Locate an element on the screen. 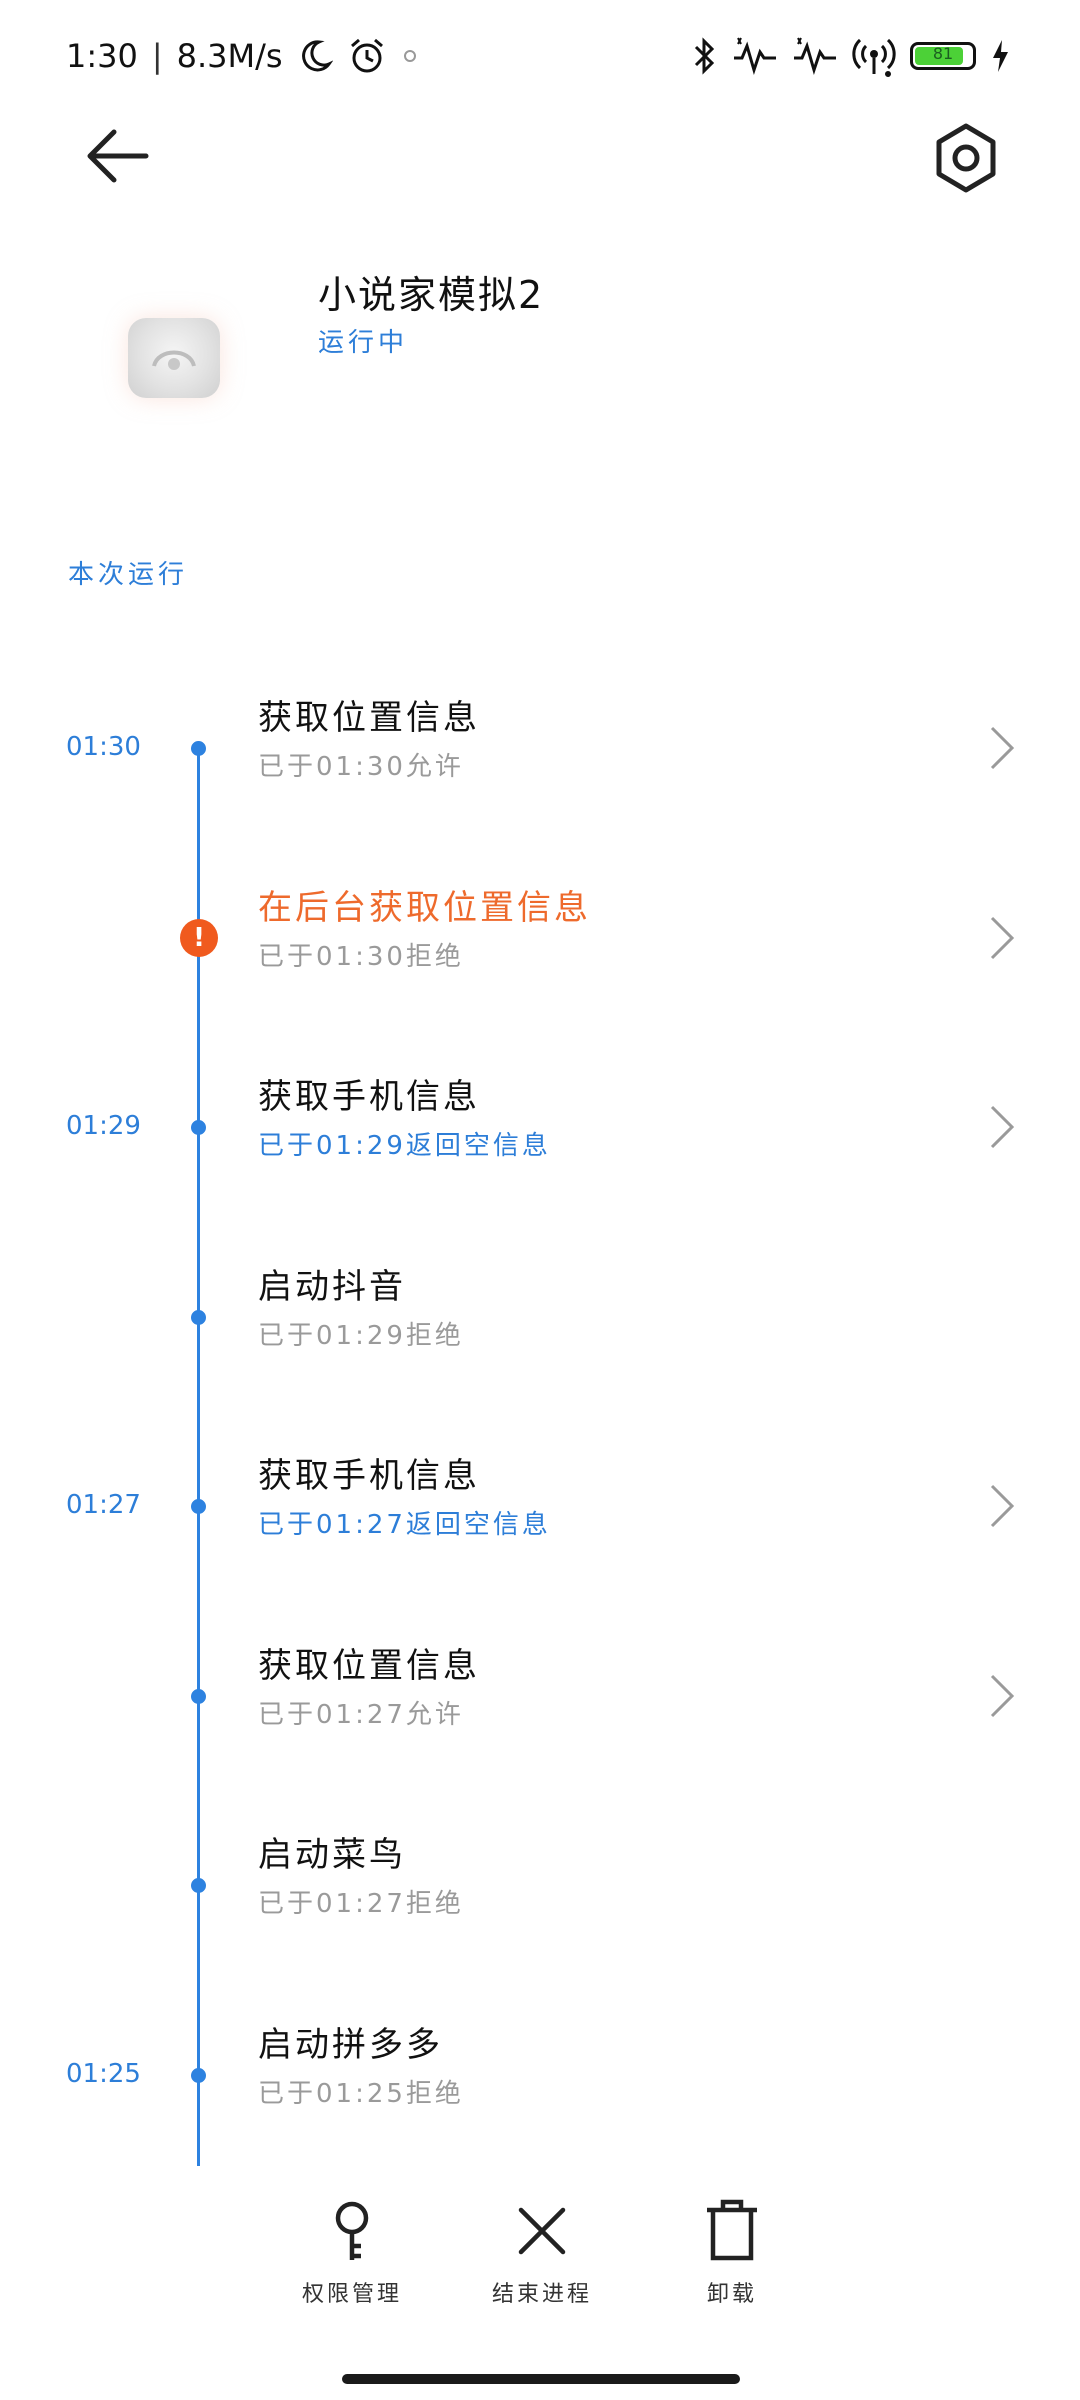  status-left: 1:30 | 8.3M/s is located at coordinates (242, 56).